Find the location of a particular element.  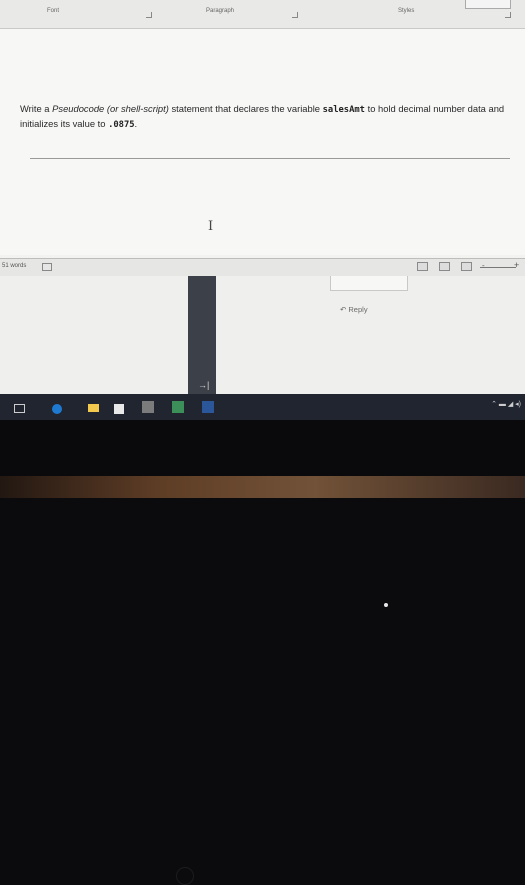

comment-box is located at coordinates (369, 283).